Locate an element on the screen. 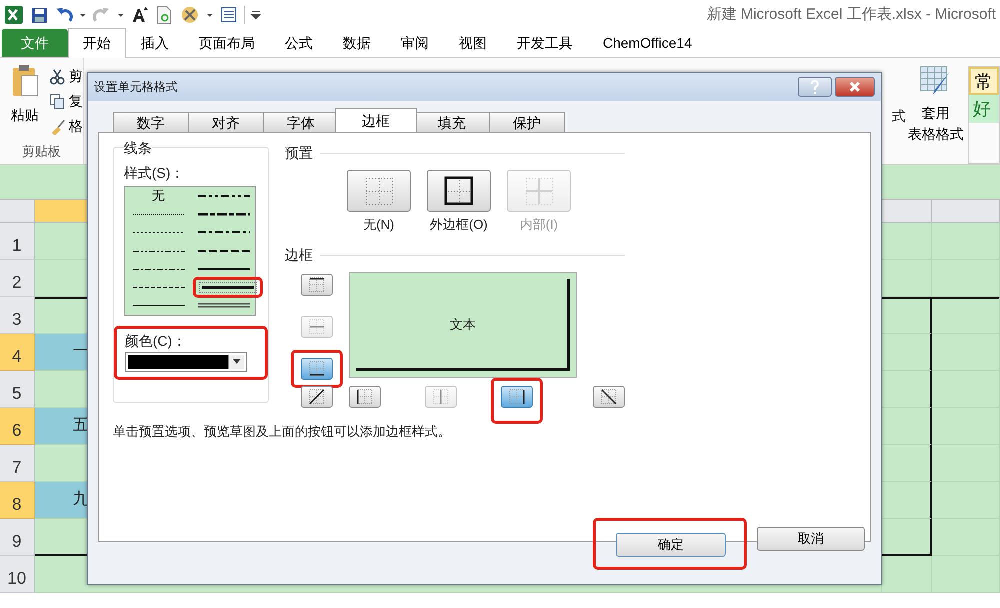 The height and width of the screenshot is (608, 1000). border-right-icon is located at coordinates (517, 396).